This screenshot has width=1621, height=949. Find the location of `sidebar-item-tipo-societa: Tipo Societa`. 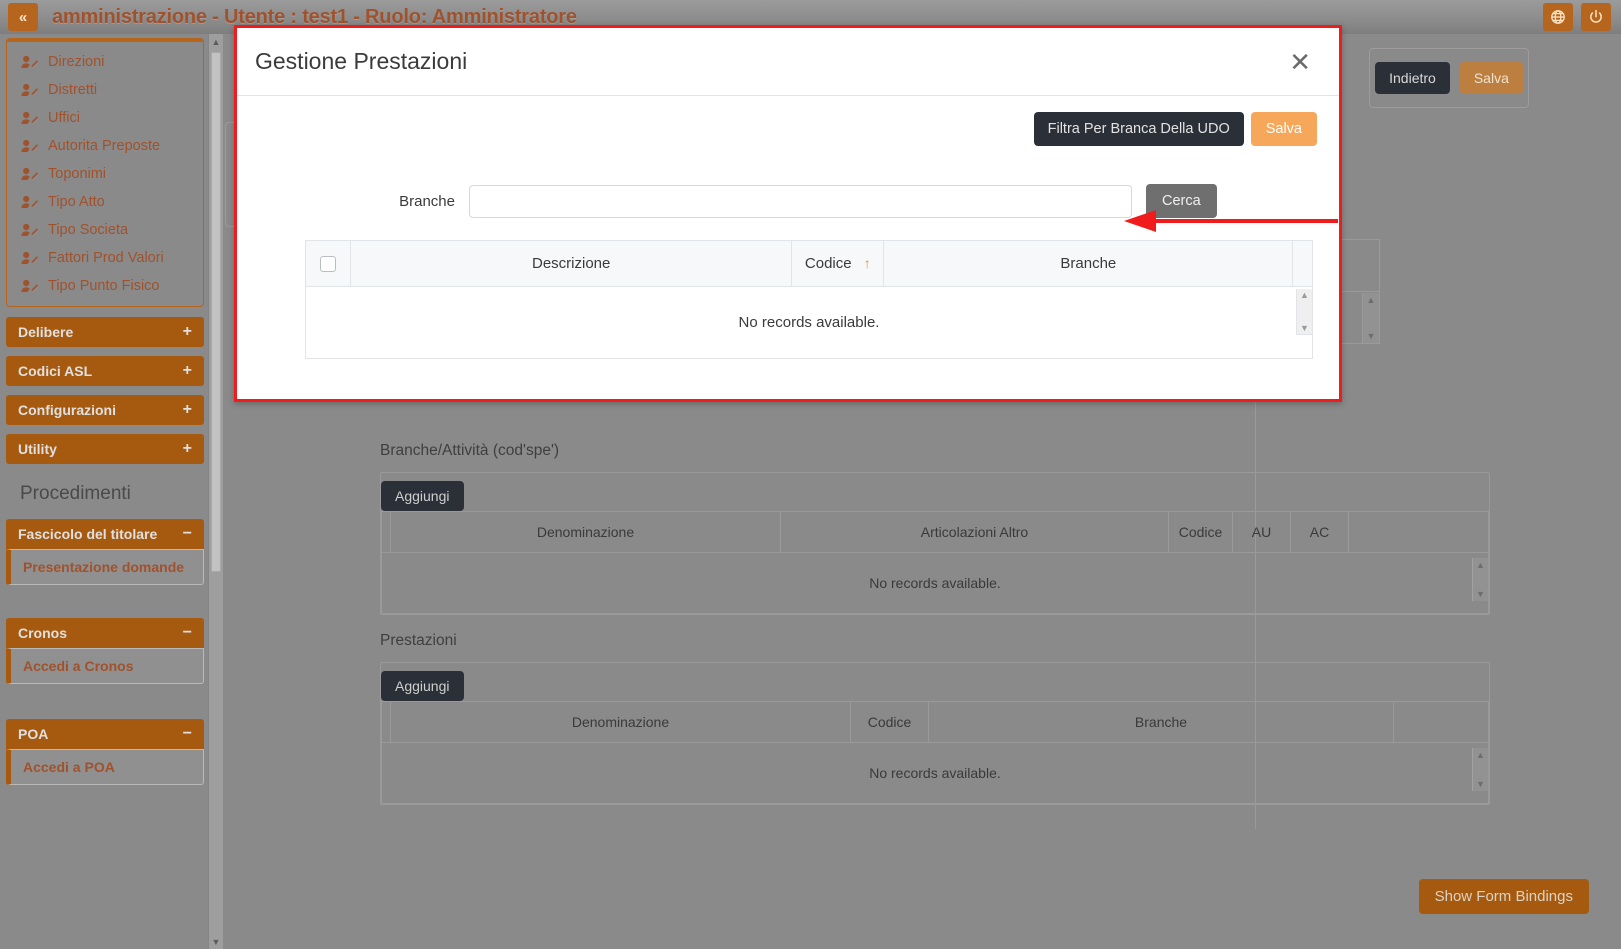

sidebar-item-tipo-societa: Tipo Societa is located at coordinates (105, 230).